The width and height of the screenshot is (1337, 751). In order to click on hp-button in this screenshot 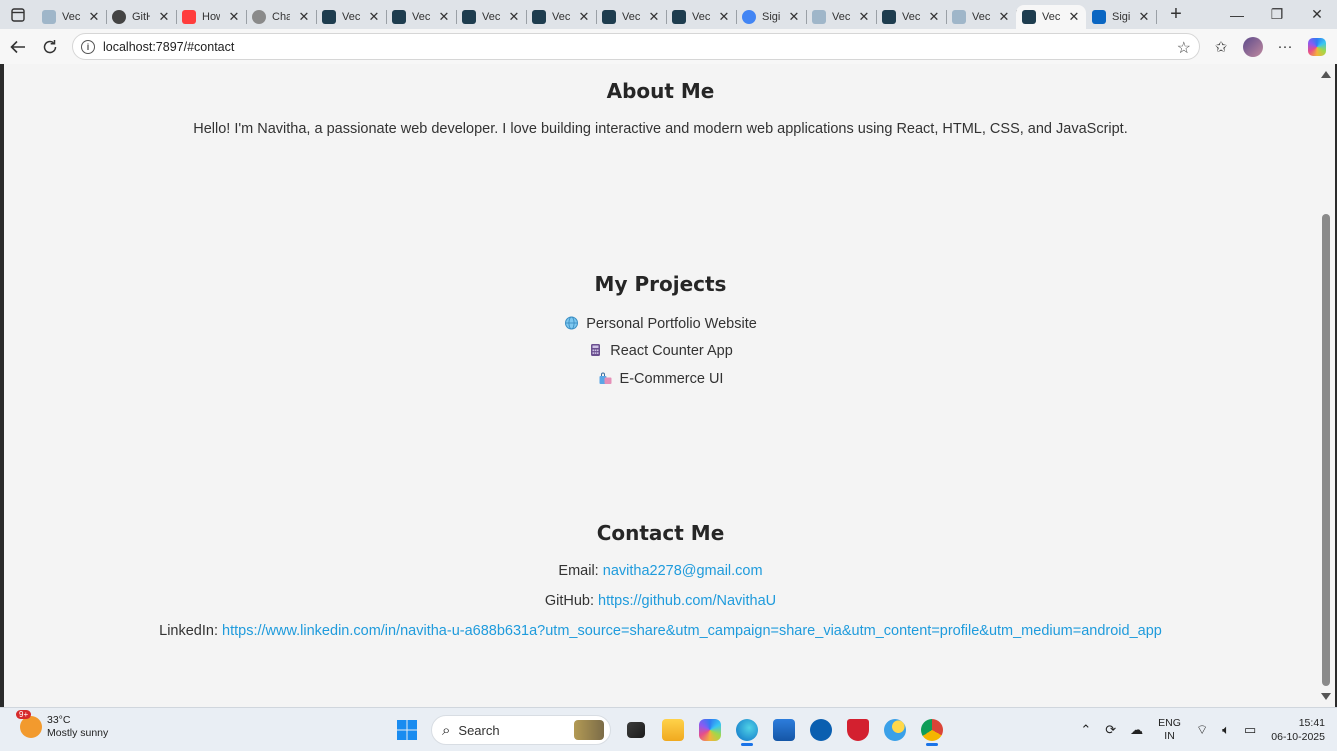, I will do `click(820, 730)`.